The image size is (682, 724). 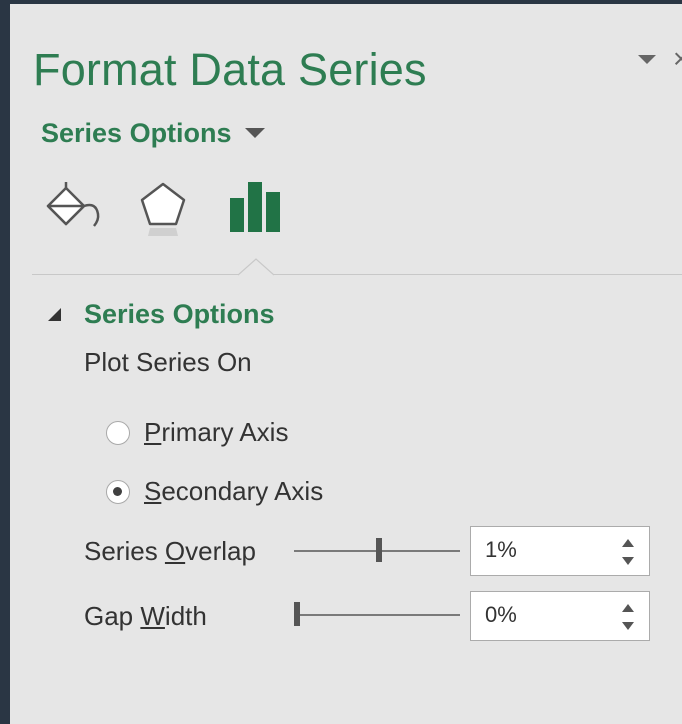 I want to click on effects-tab-pentagon-icon, so click(x=163, y=208).